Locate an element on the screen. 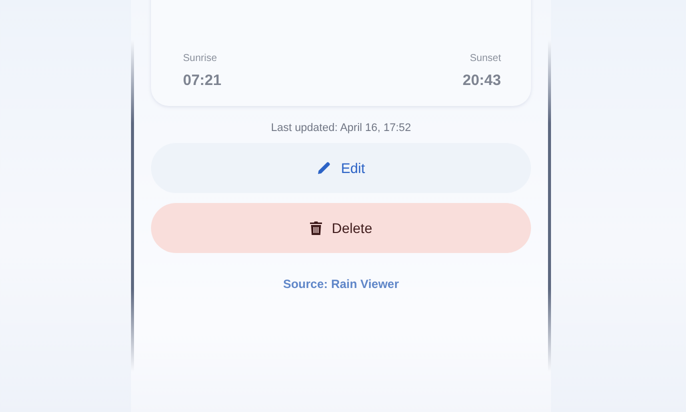 The width and height of the screenshot is (686, 412). last-updated-text: Last updated: April 16, 17:52 is located at coordinates (341, 128).